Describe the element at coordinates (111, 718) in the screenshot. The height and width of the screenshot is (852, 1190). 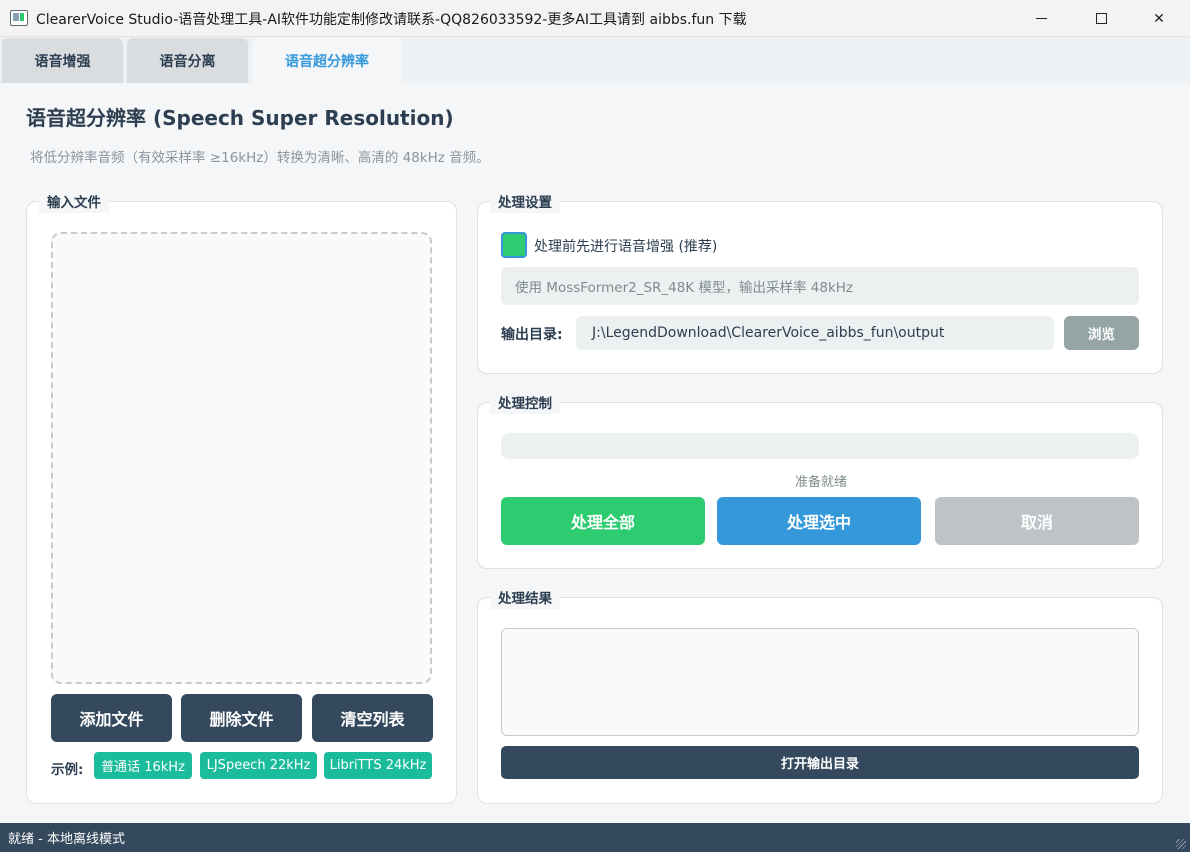
I see `add-file-button: 添加文件` at that location.